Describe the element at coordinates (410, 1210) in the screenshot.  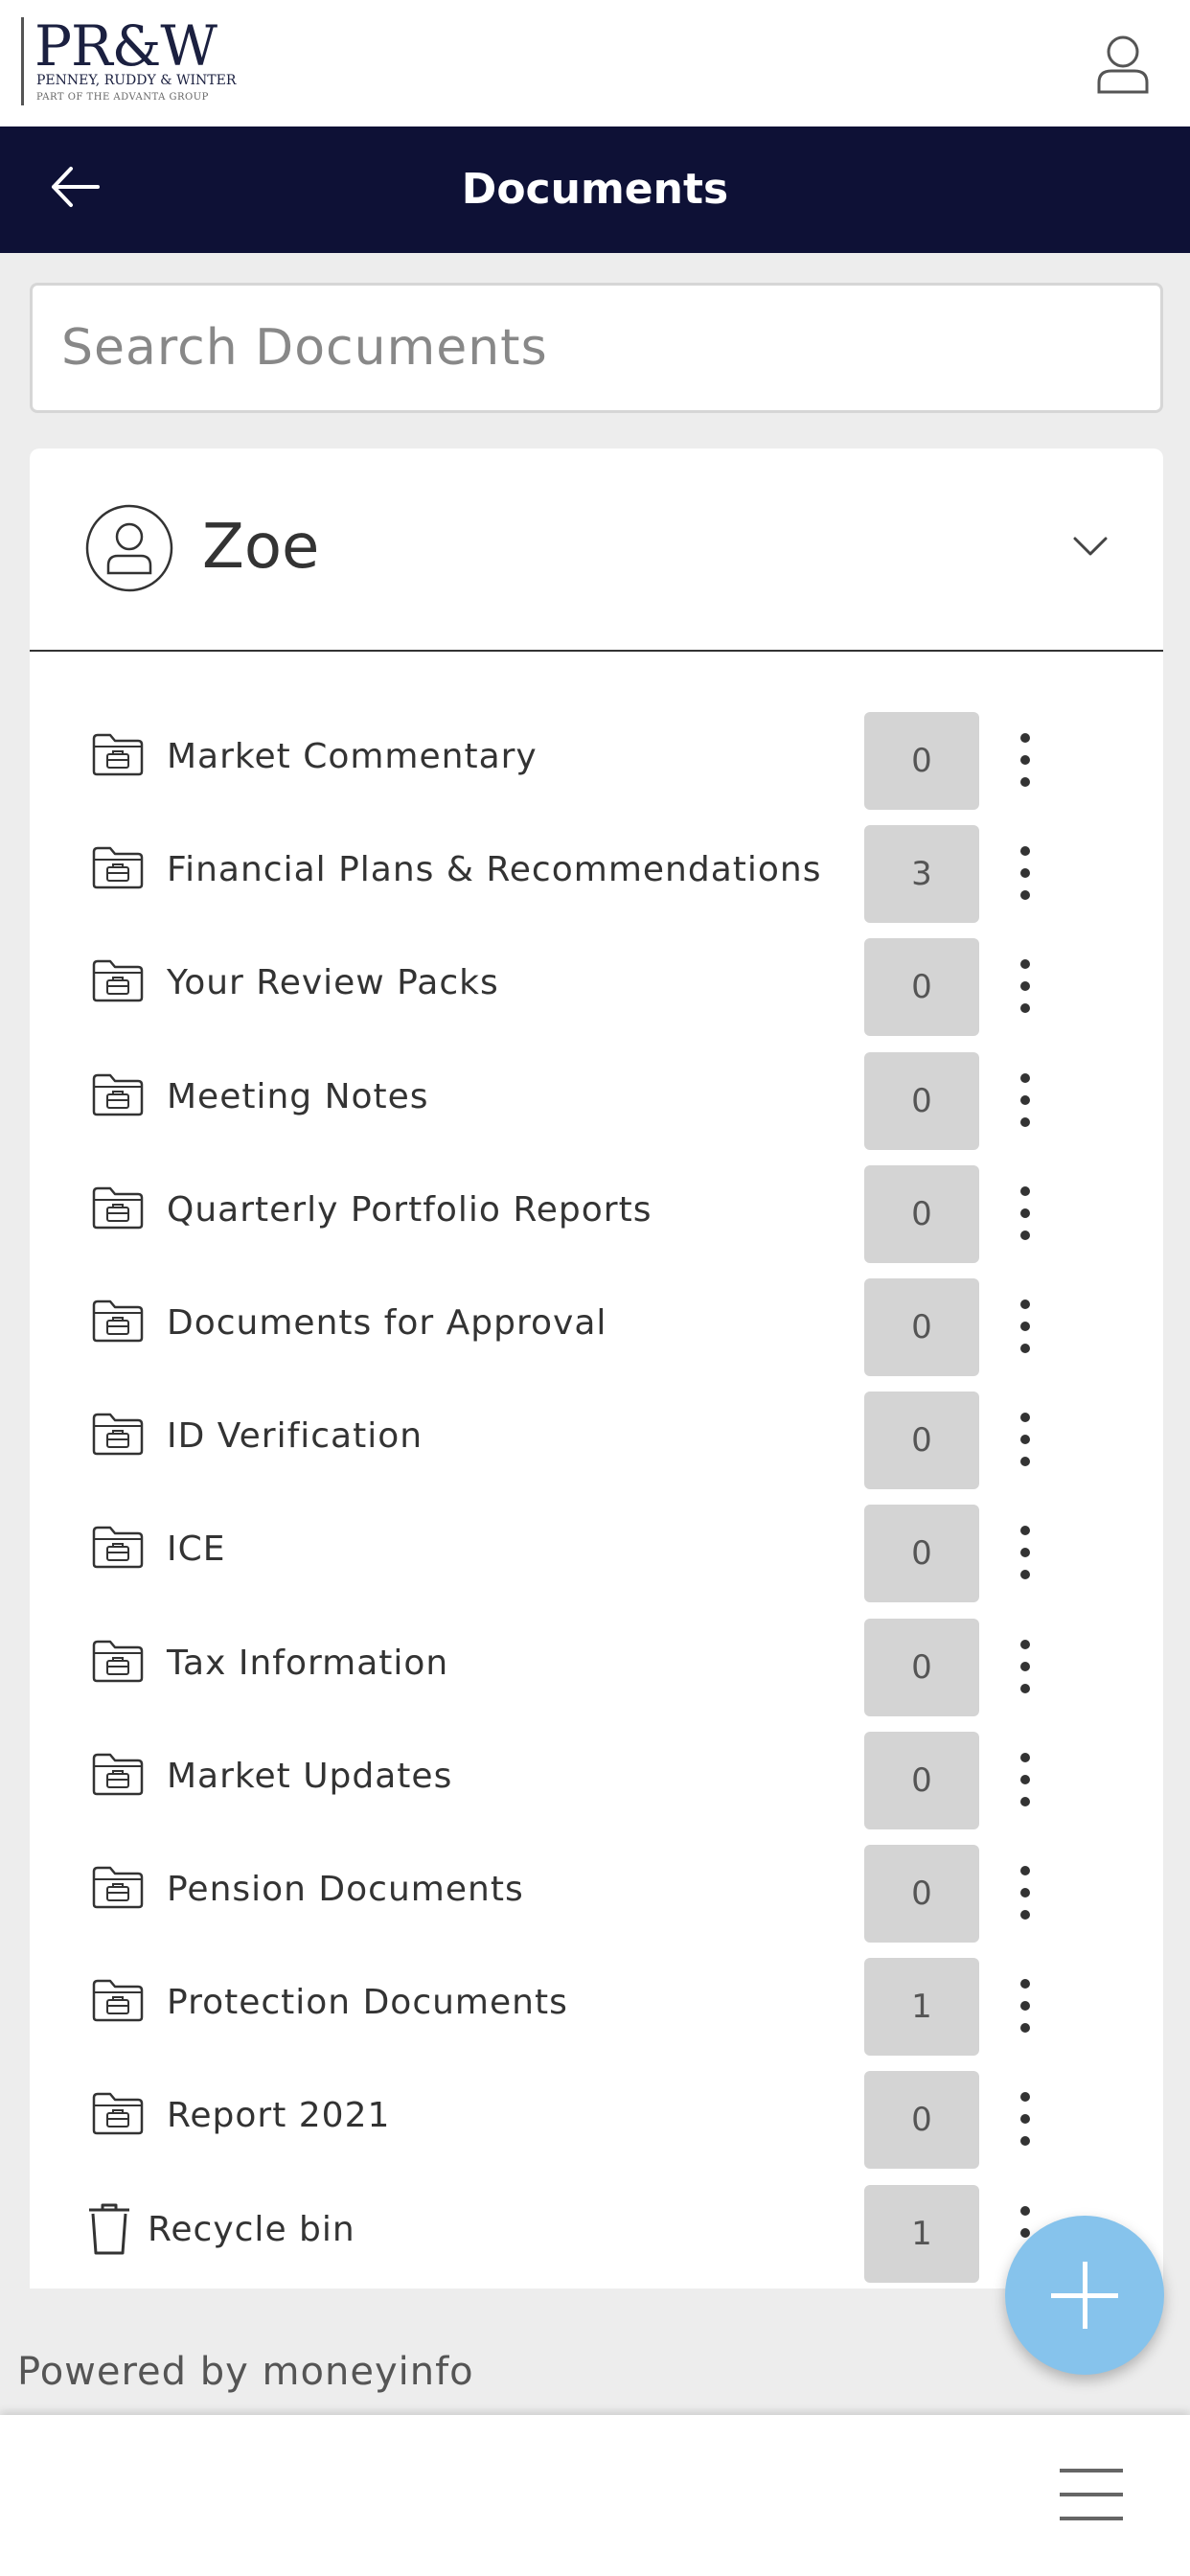
I see `folder-label: Quarterly Portfolio Reports` at that location.